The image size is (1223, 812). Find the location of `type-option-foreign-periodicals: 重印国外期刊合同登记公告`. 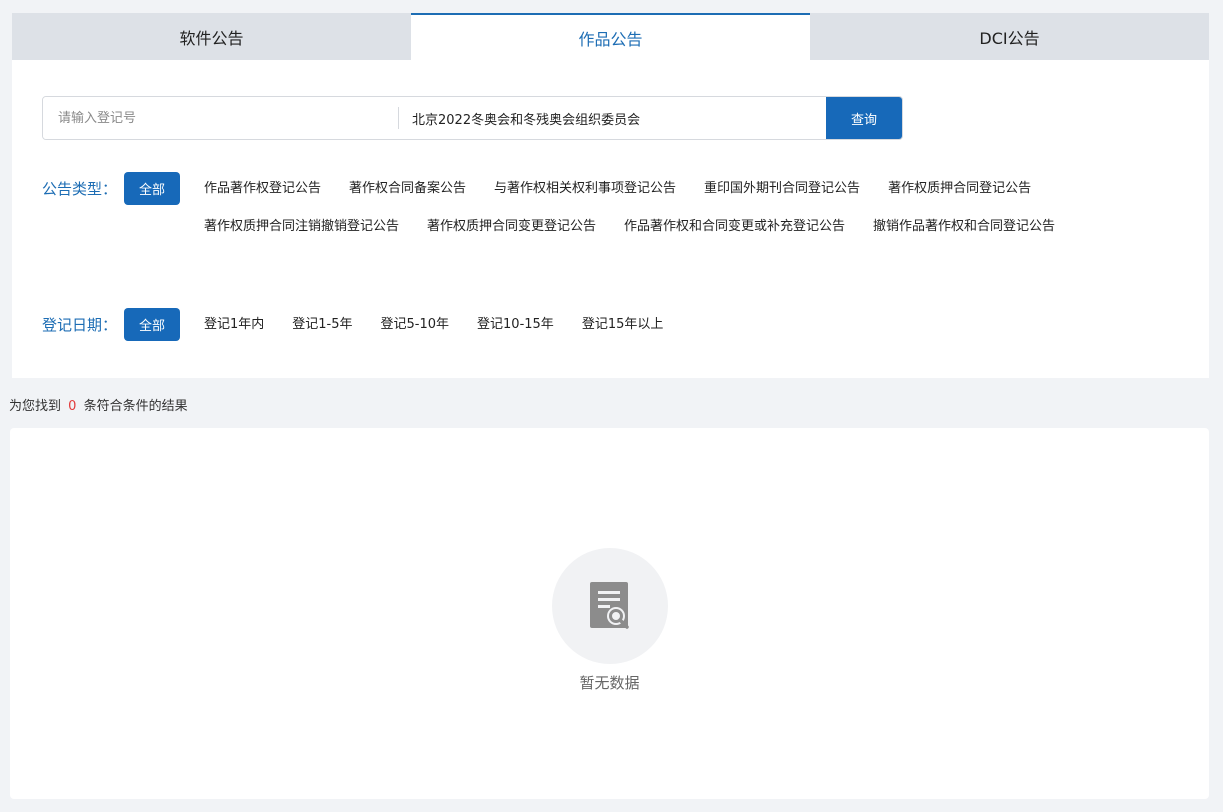

type-option-foreign-periodicals: 重印国外期刊合同登记公告 is located at coordinates (782, 189).